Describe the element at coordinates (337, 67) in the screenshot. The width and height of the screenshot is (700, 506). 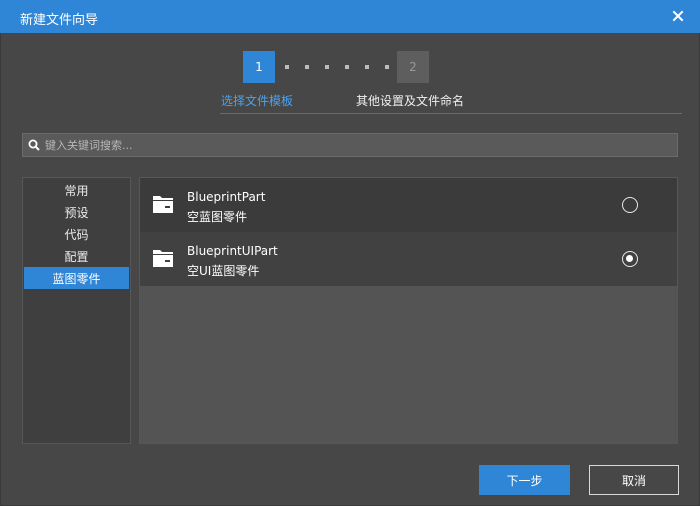
I see `step-connector` at that location.